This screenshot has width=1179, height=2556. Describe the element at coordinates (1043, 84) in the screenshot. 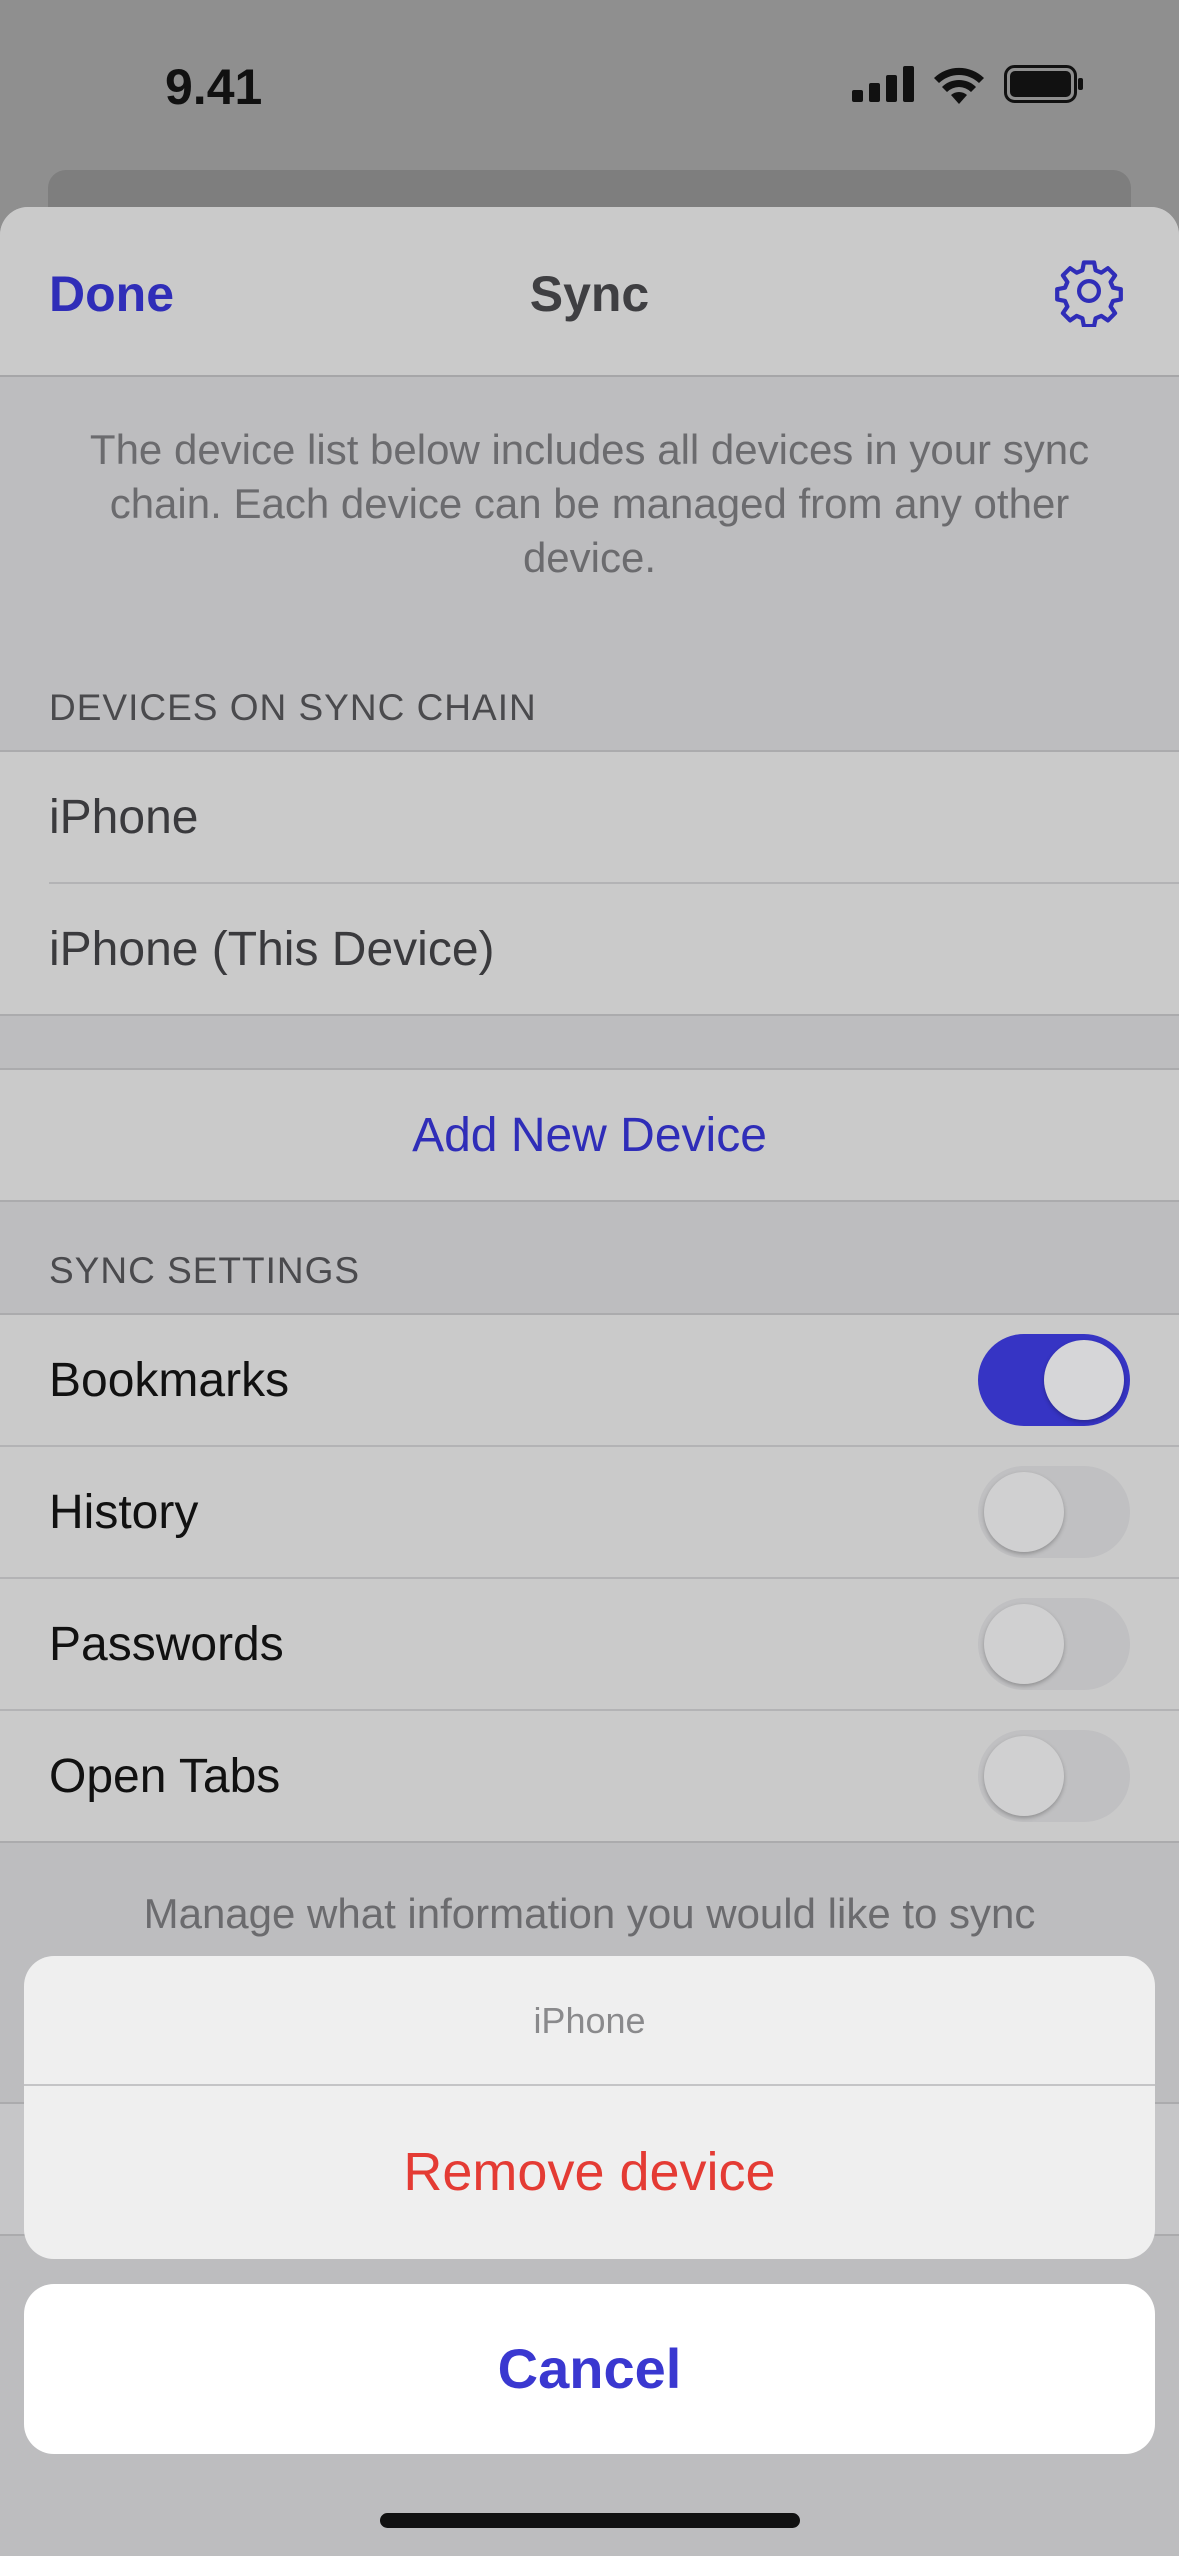

I see `battery-icon` at that location.